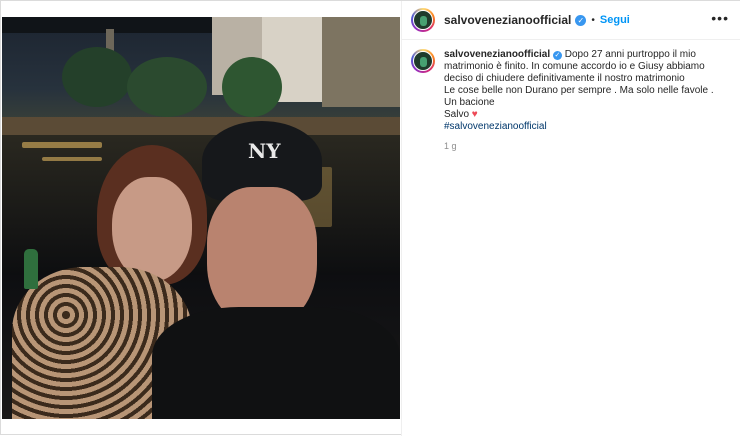  Describe the element at coordinates (495, 126) in the screenshot. I see `hashtag-link: #salvovenezianoofficial` at that location.